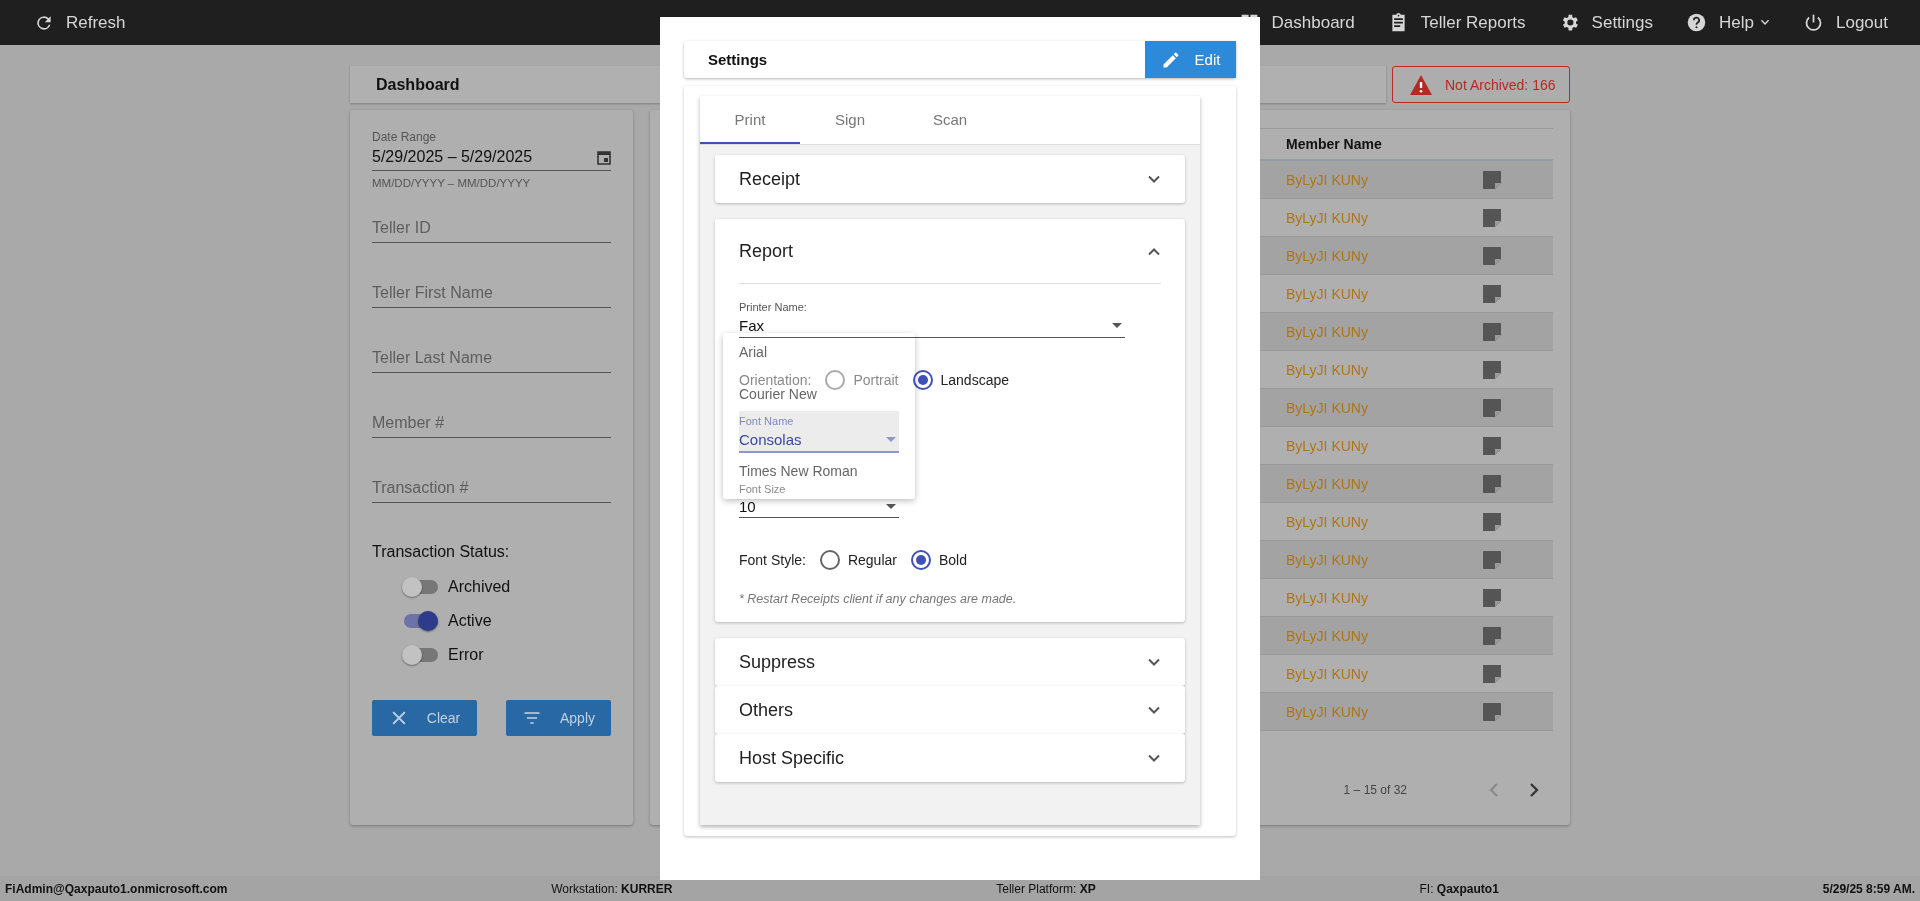 The width and height of the screenshot is (1920, 901). I want to click on toggle-label: Archived, so click(479, 587).